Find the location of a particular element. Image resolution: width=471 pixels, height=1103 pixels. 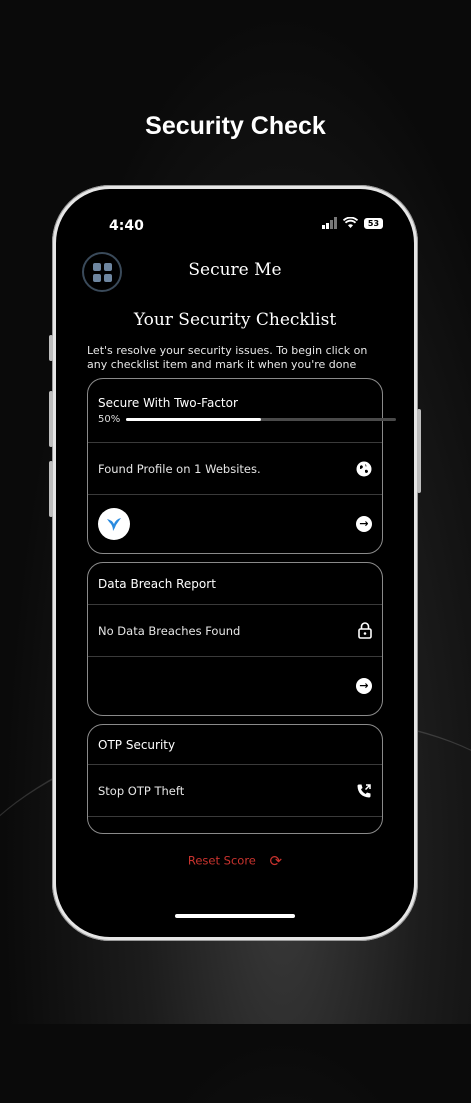

breach-status-text: No Data Breaches Found is located at coordinates (169, 630).